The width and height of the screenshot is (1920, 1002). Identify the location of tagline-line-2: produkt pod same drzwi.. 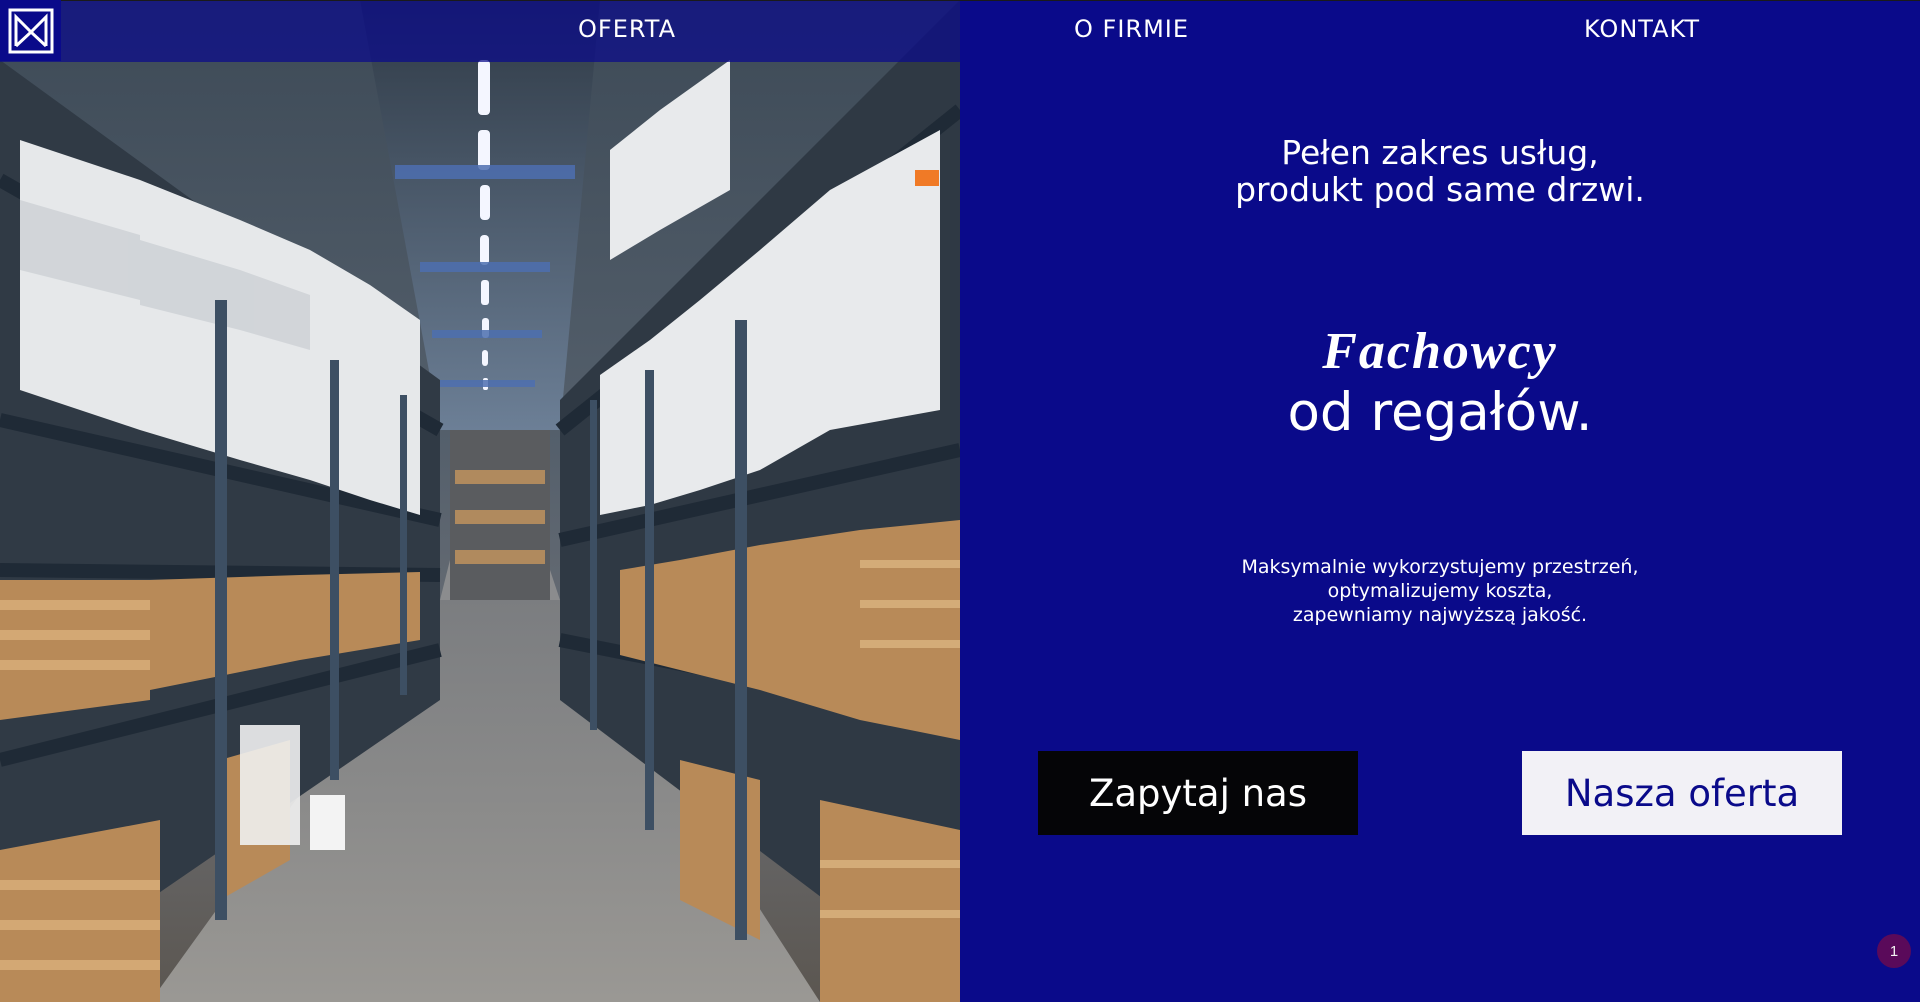
(1440, 189).